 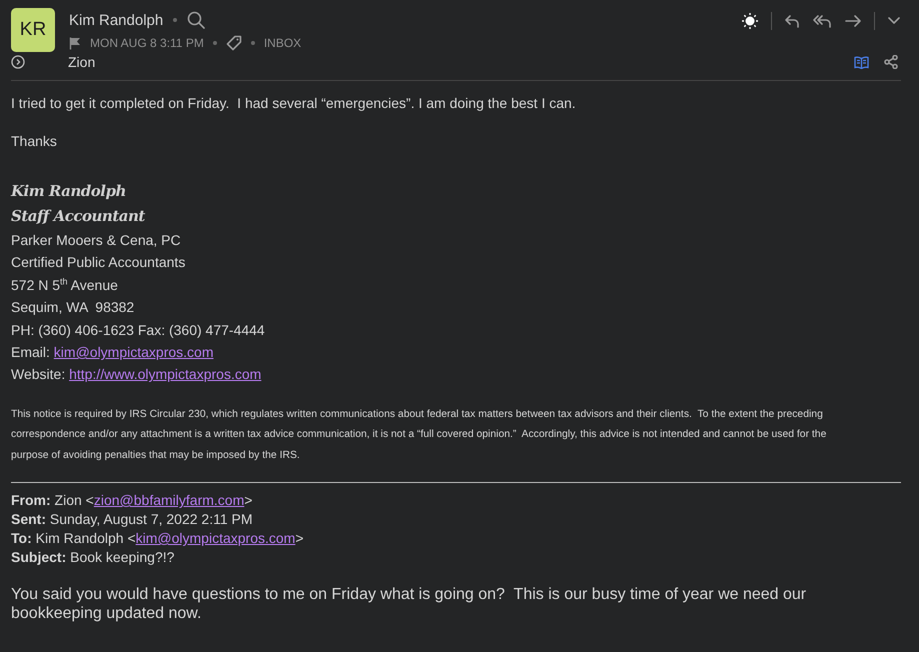 What do you see at coordinates (98, 262) in the screenshot?
I see `signature-line: Certified Public Accountants` at bounding box center [98, 262].